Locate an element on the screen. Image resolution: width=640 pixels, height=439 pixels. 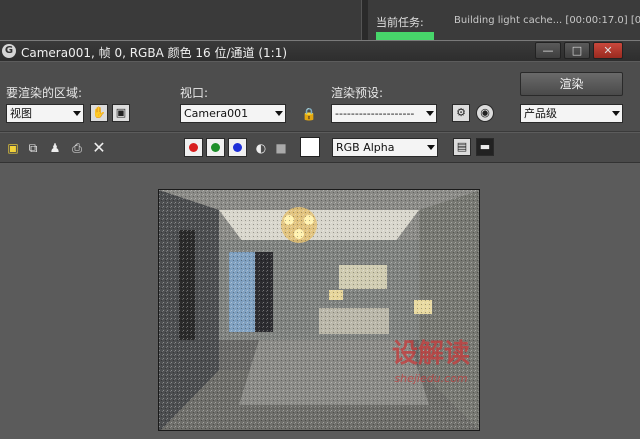
blue-dot-icon is located at coordinates (237, 147).